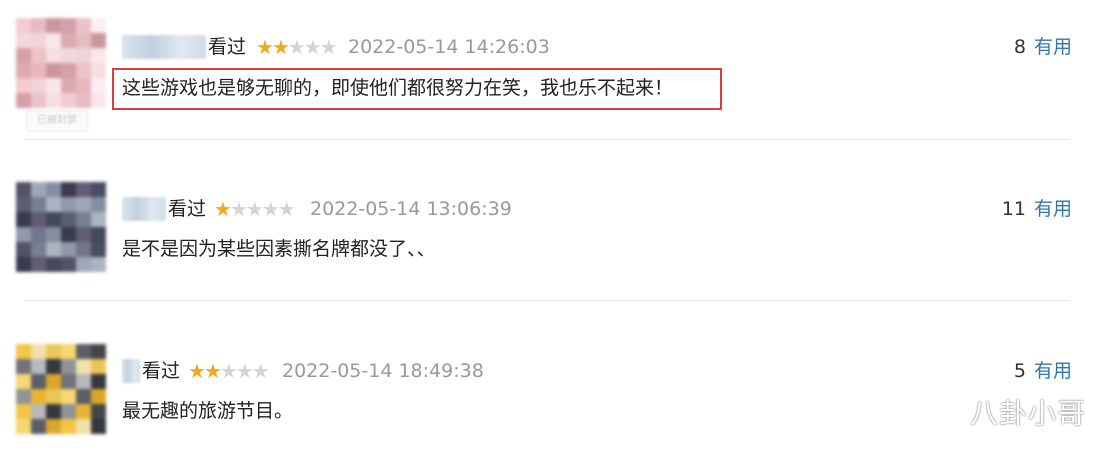 The width and height of the screenshot is (1102, 464). I want to click on comment-timestamp: 2022-05-14 18:49:38, so click(383, 371).